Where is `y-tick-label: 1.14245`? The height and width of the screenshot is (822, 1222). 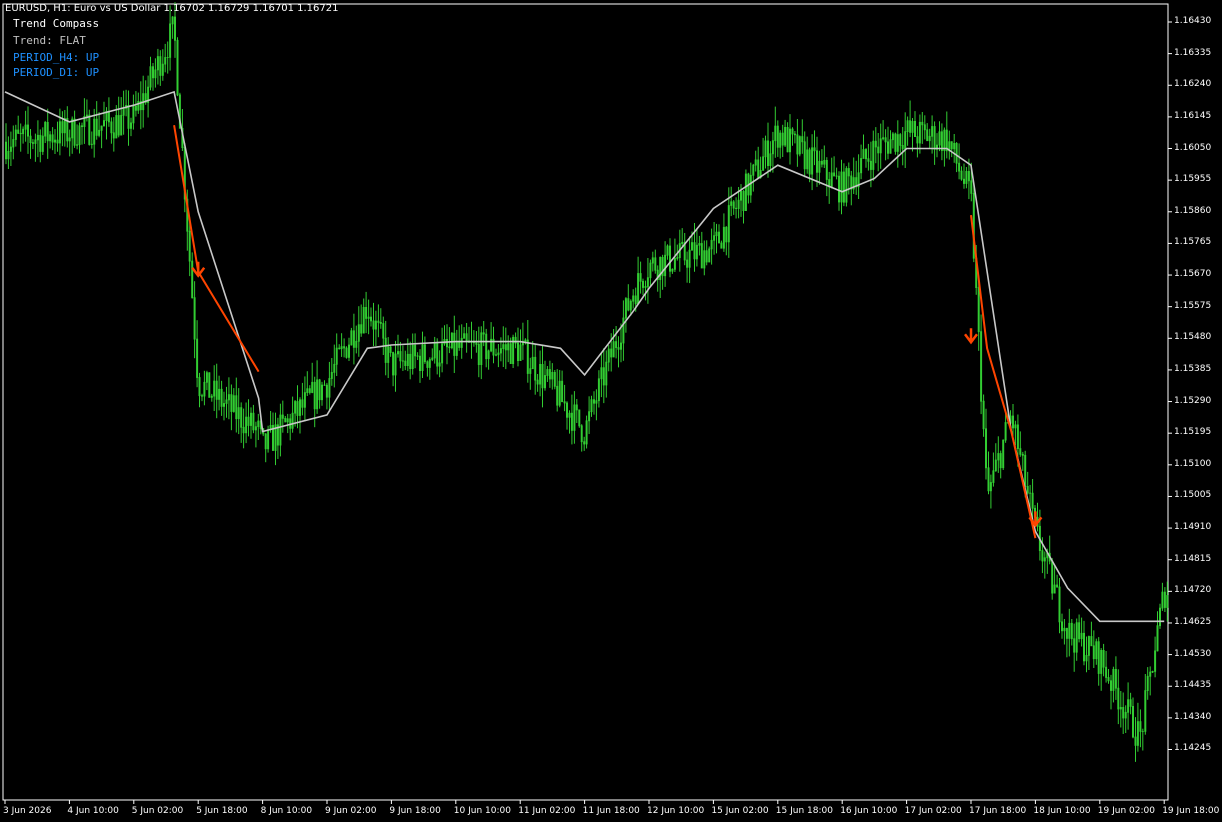 y-tick-label: 1.14245 is located at coordinates (1193, 748).